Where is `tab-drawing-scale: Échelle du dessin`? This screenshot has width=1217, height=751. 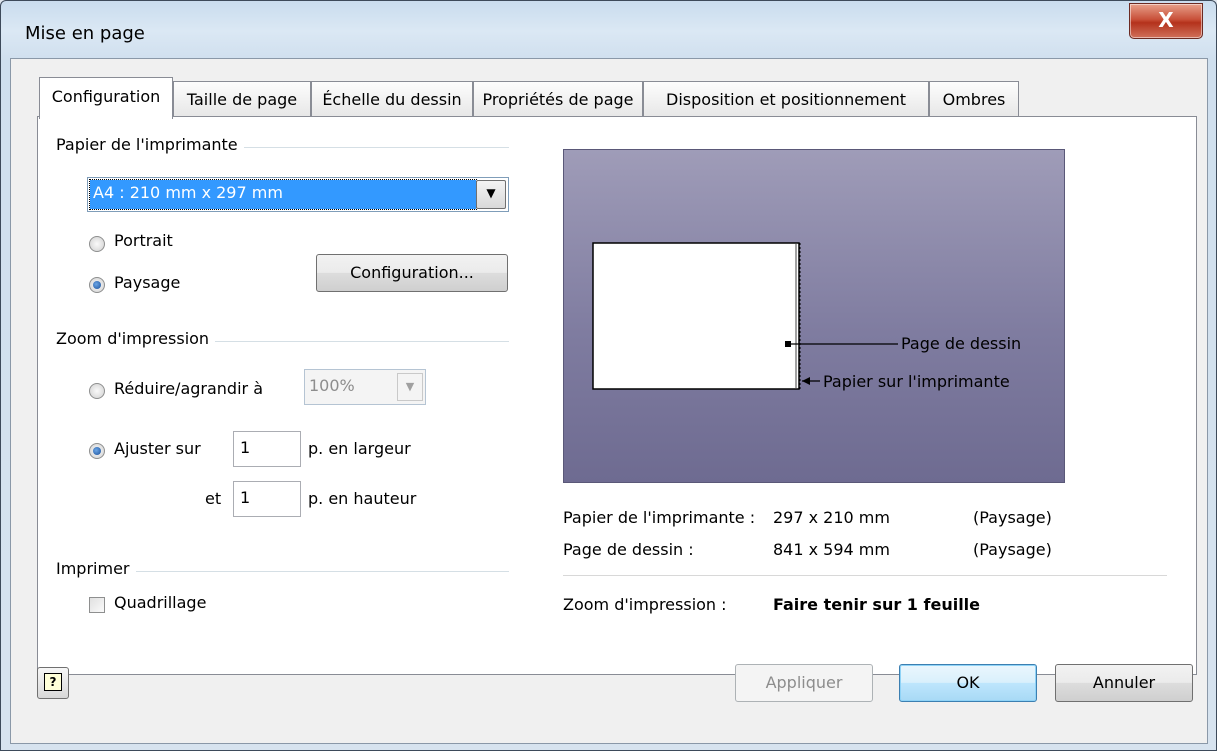
tab-drawing-scale: Échelle du dessin is located at coordinates (392, 99).